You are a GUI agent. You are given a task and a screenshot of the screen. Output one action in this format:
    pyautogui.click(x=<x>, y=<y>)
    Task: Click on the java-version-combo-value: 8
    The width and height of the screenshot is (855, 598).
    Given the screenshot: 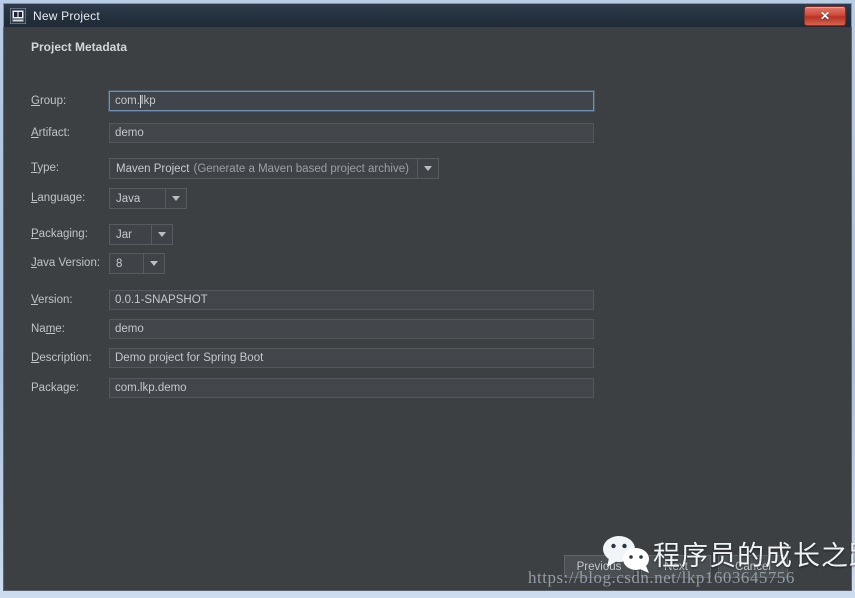 What is the action you would take?
    pyautogui.click(x=119, y=263)
    